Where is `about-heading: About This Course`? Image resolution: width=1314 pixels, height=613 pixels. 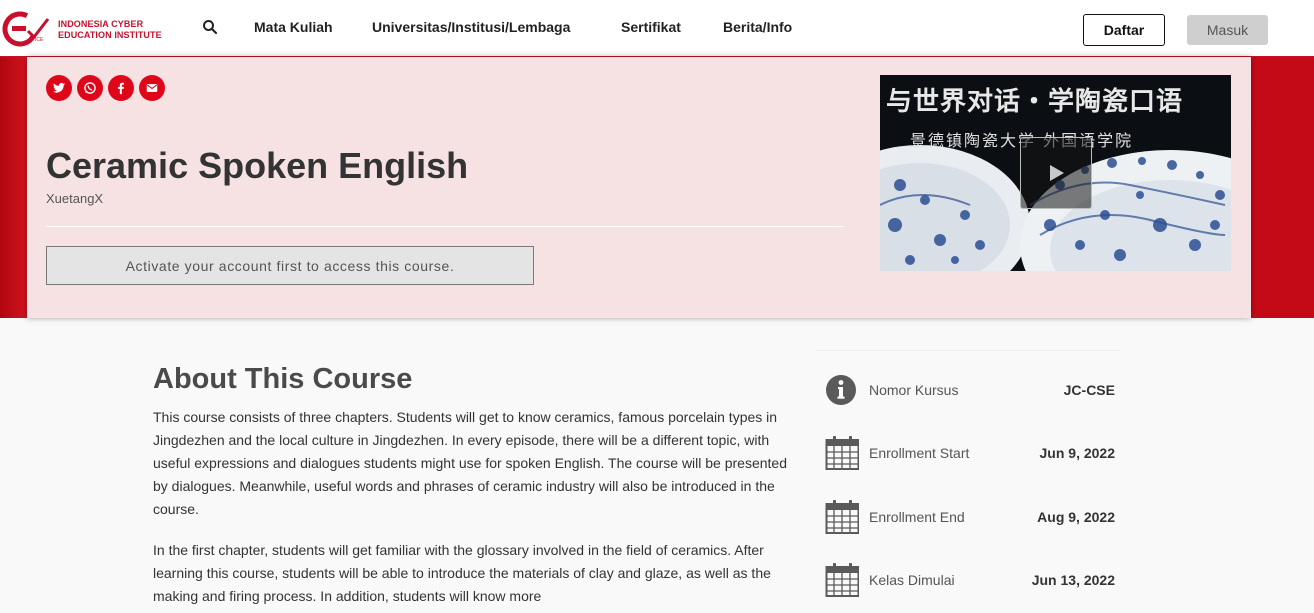
about-heading: About This Course is located at coordinates (283, 379).